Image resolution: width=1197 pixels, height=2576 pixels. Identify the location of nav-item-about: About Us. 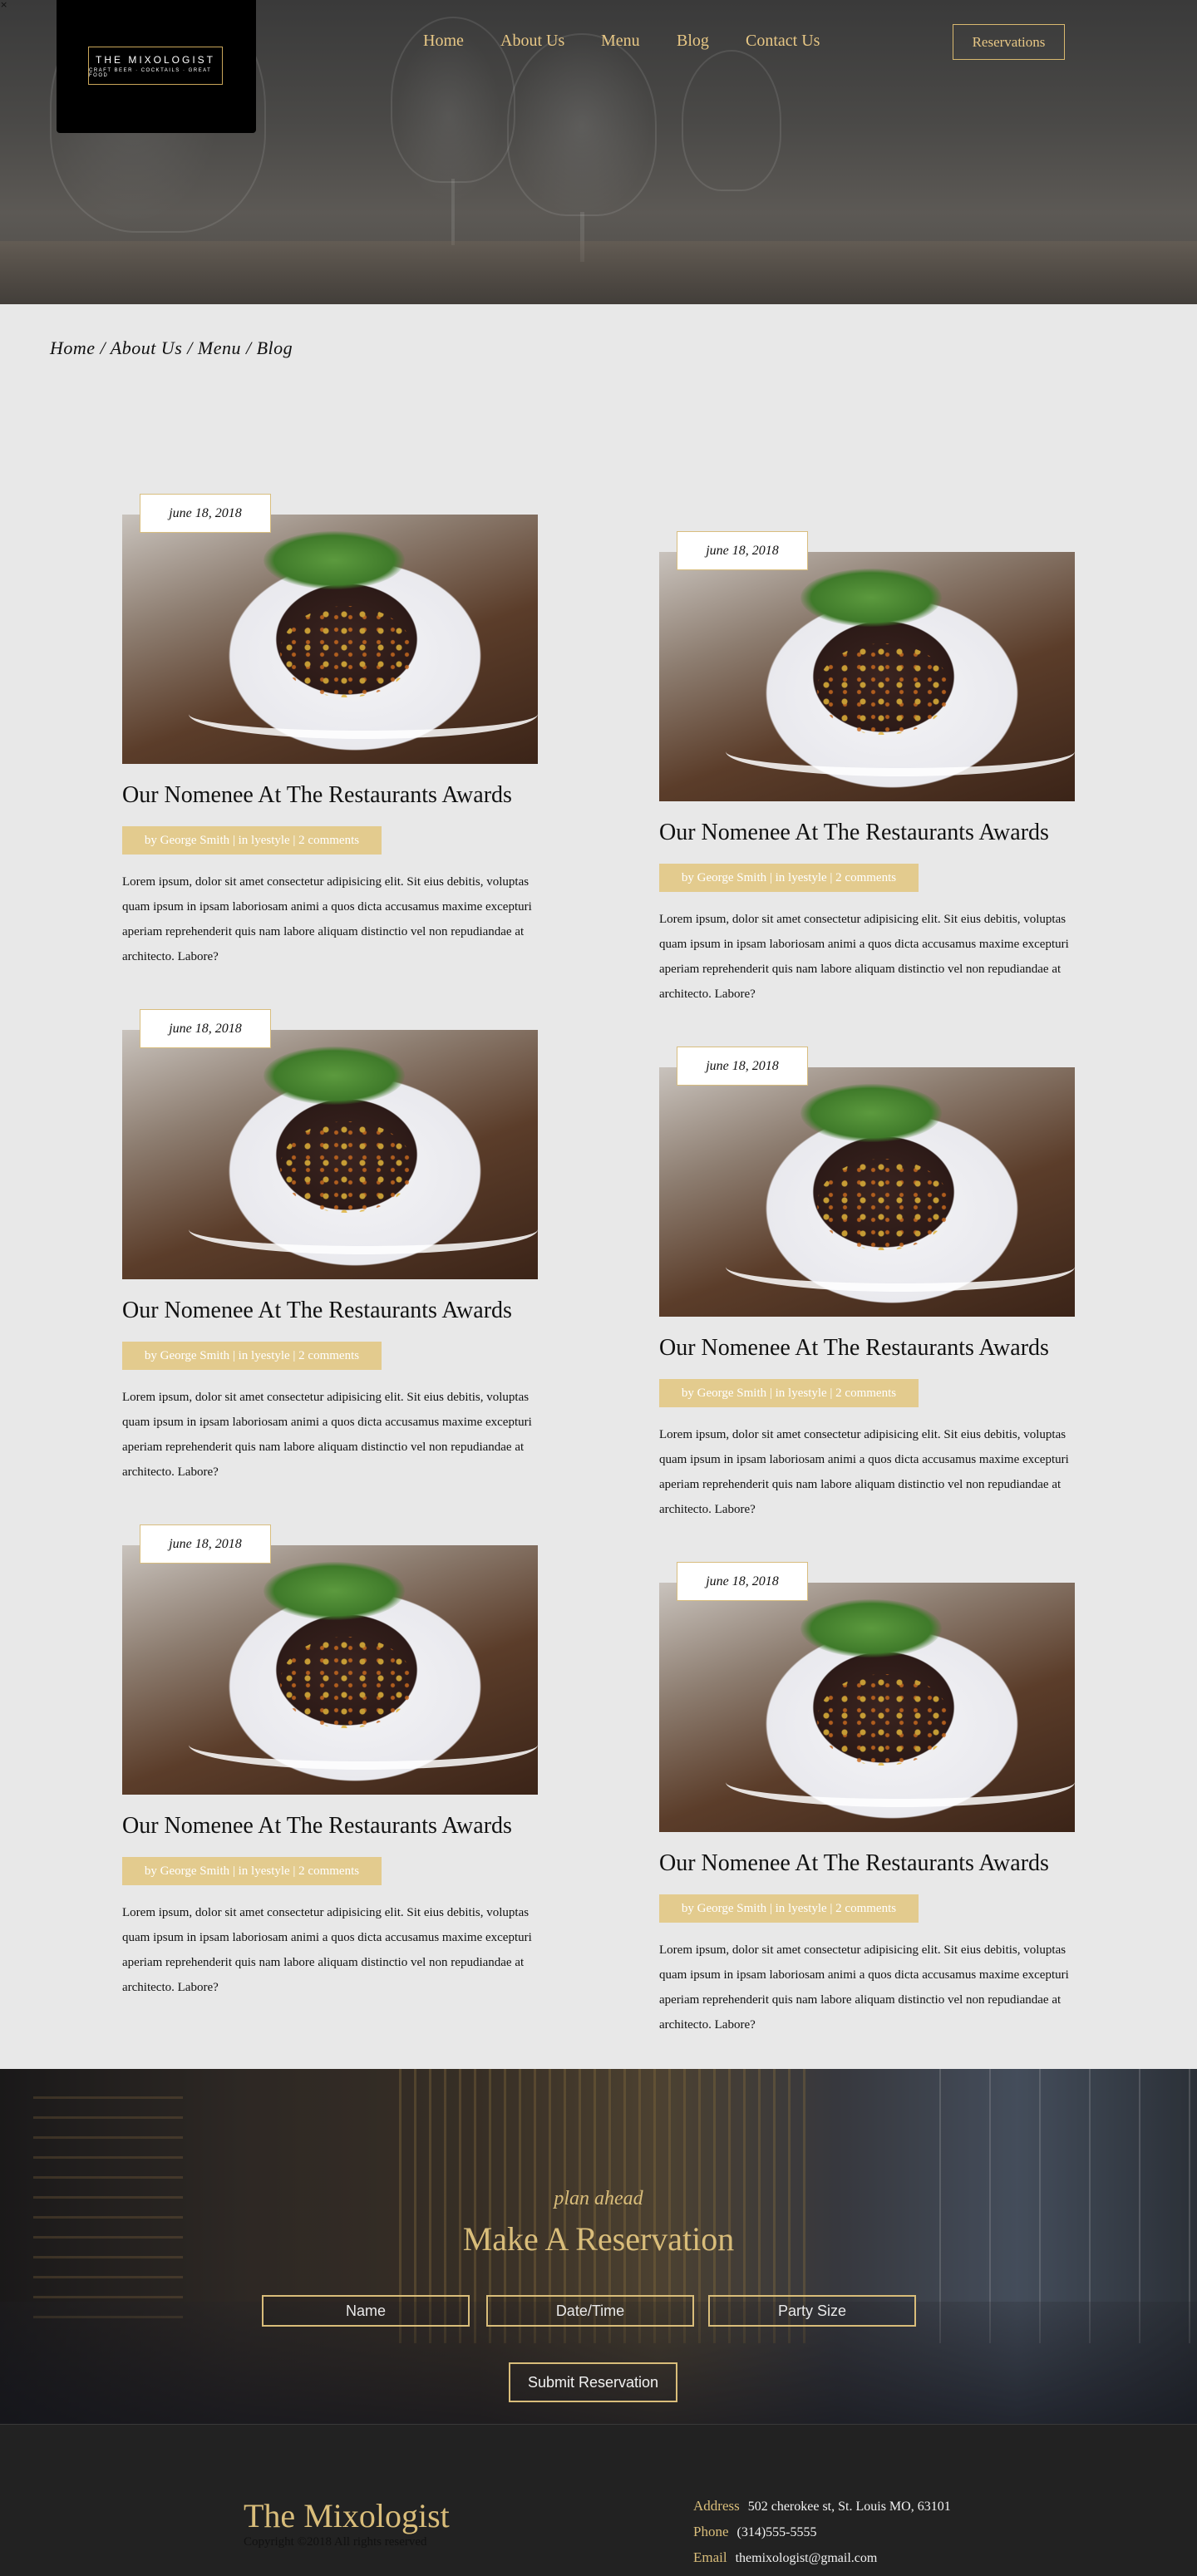
(532, 41).